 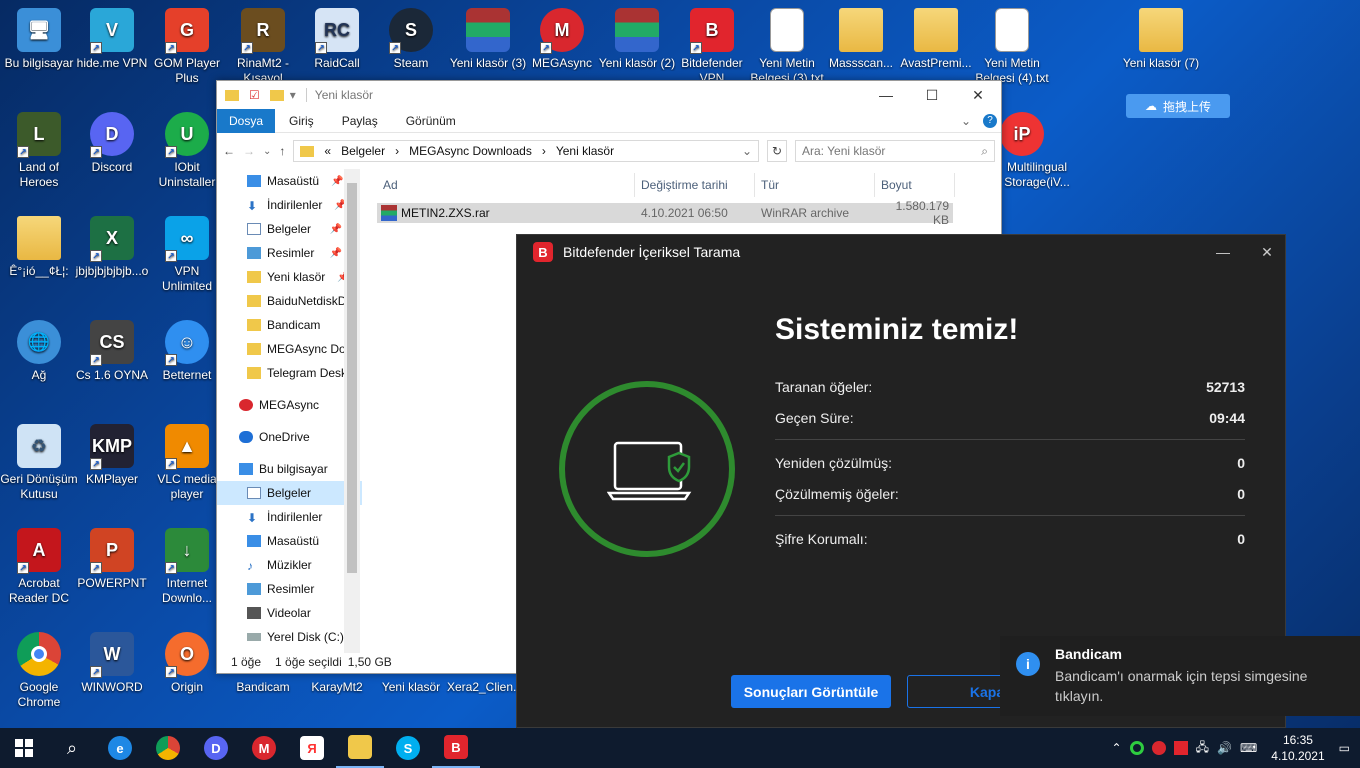 I want to click on desktop-icon-excel: X ↗ jbjbjbjbjbjb...o, so click(x=112, y=244).